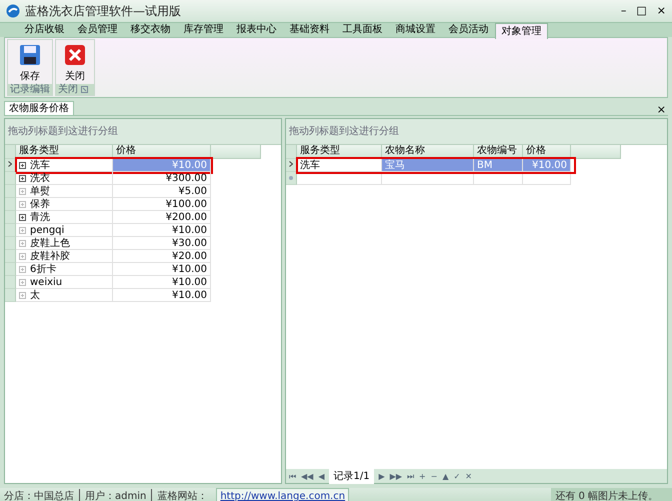 This screenshot has width=672, height=501. Describe the element at coordinates (64, 282) in the screenshot. I see `table-cell: weixiu` at that location.